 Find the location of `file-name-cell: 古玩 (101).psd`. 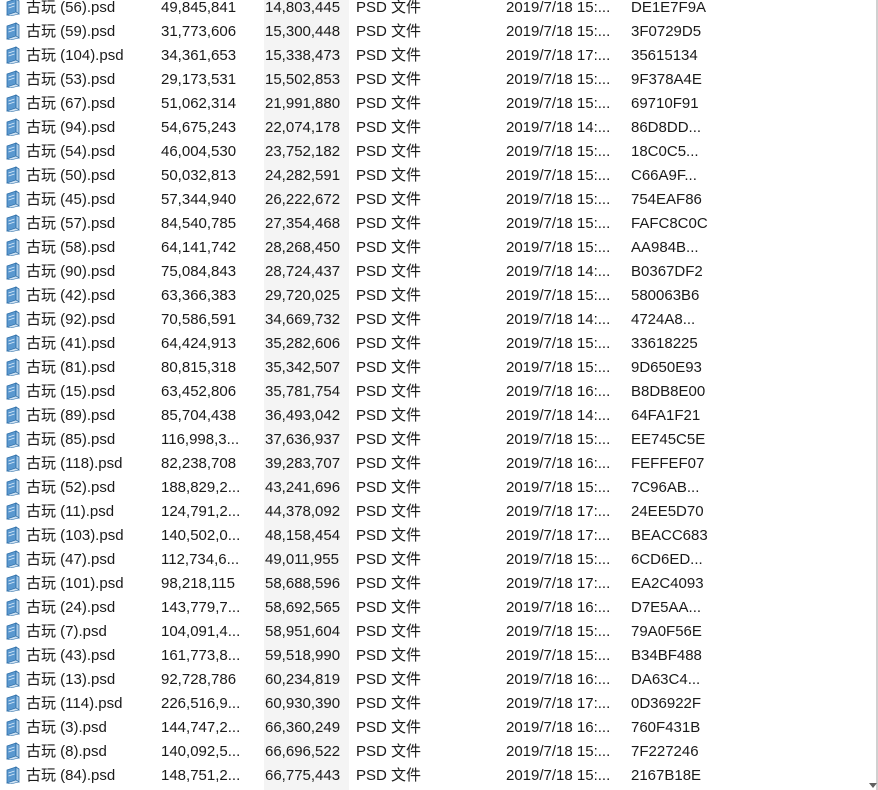

file-name-cell: 古玩 (101).psd is located at coordinates (80, 584).